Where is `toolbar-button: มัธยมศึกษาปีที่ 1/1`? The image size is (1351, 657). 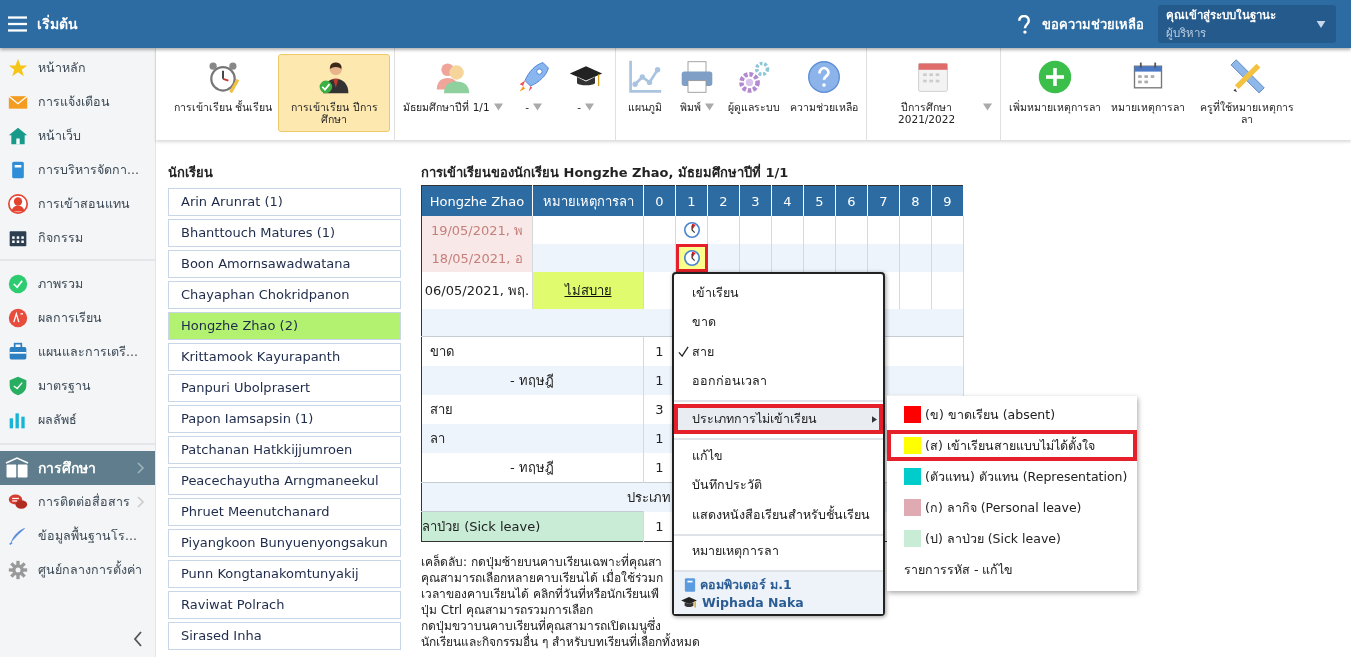 toolbar-button: มัธยมศึกษาปีที่ 1/1 is located at coordinates (453, 93).